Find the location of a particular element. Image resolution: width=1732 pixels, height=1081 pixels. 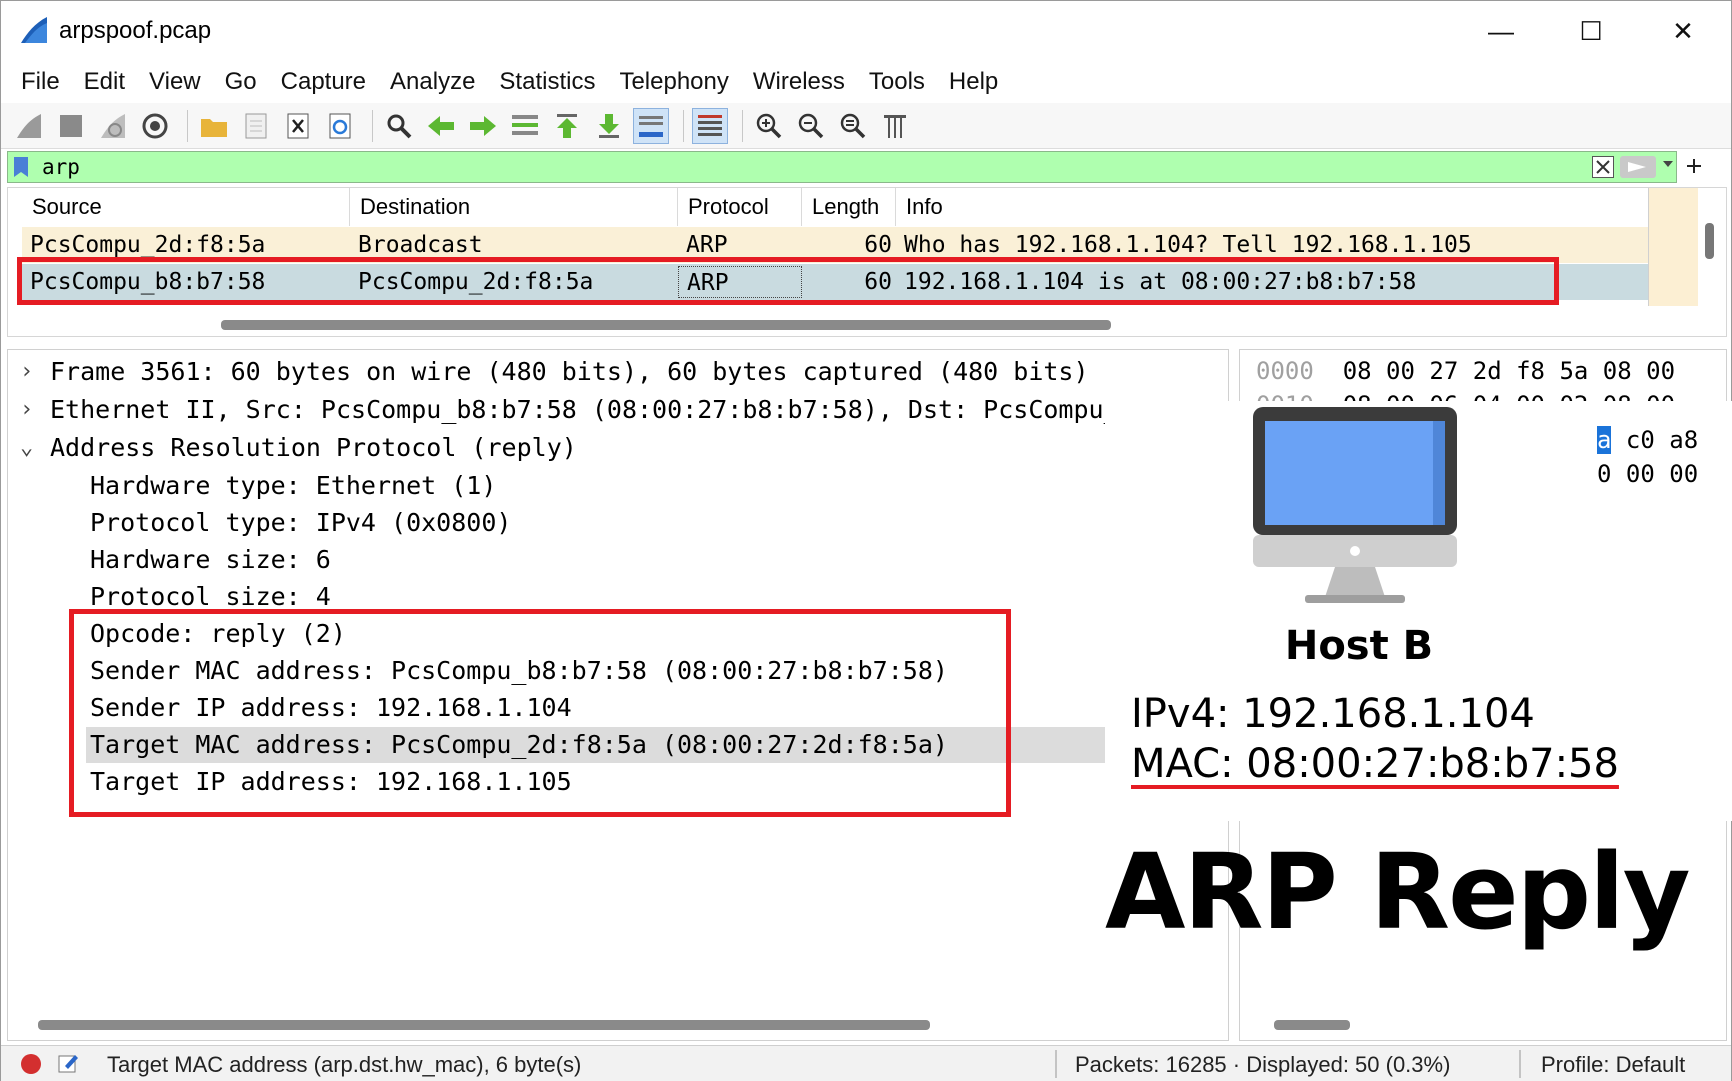

menu-telephony: Telephony is located at coordinates (673, 82).